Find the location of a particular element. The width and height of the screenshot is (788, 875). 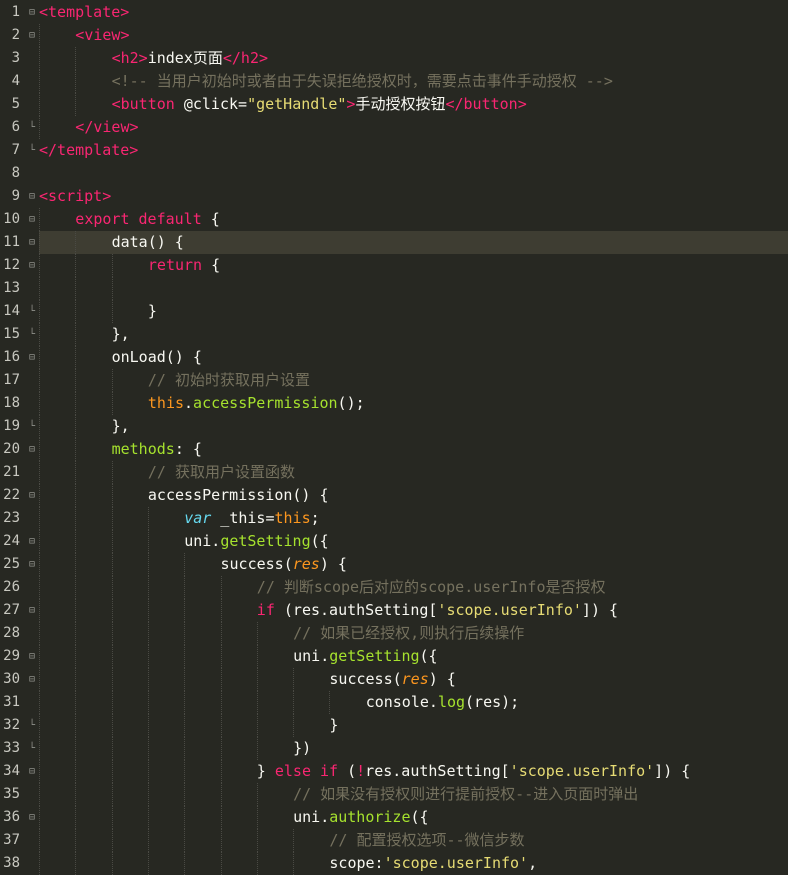

code-token: // 判断scope后对应的scope.userInfo是否授权 is located at coordinates (431, 587).